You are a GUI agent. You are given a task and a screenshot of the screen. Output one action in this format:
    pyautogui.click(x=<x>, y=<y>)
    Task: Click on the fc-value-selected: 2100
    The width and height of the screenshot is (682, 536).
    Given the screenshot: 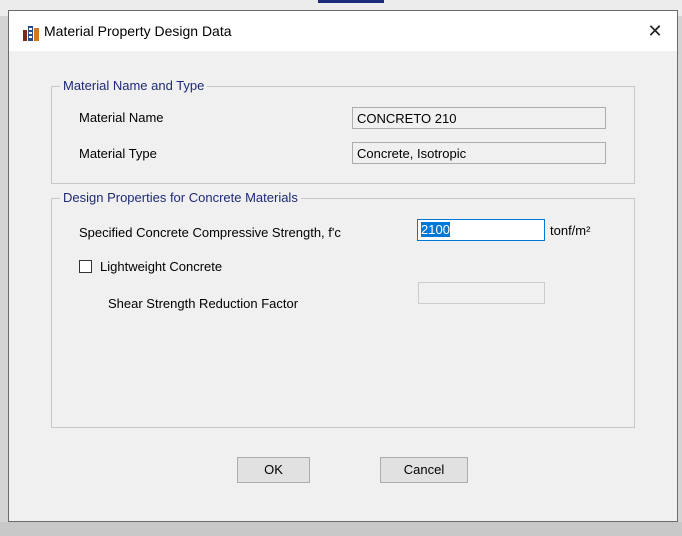 What is the action you would take?
    pyautogui.click(x=435, y=229)
    